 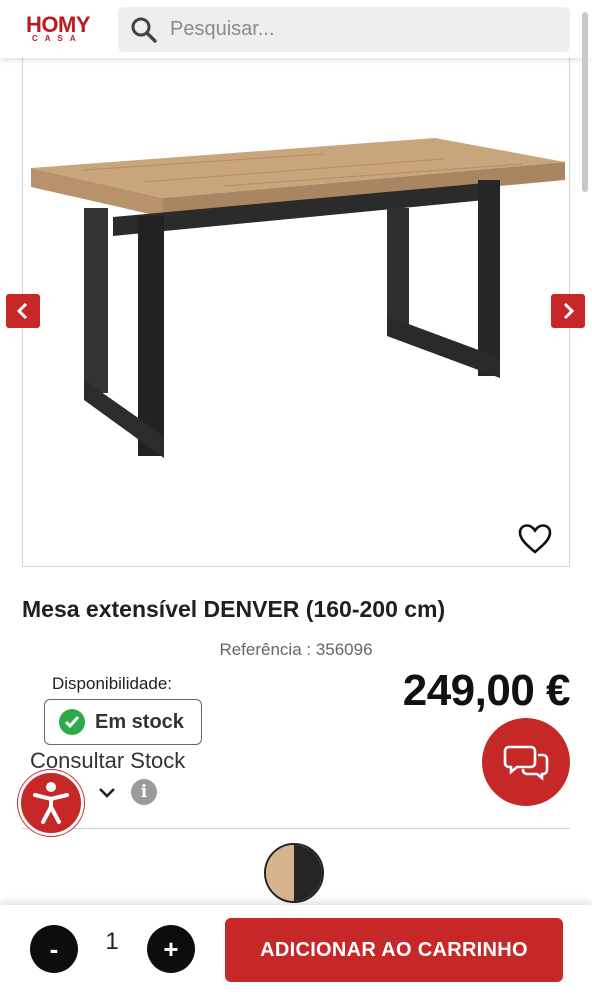 I want to click on product-price: 249,00 €, so click(x=486, y=690).